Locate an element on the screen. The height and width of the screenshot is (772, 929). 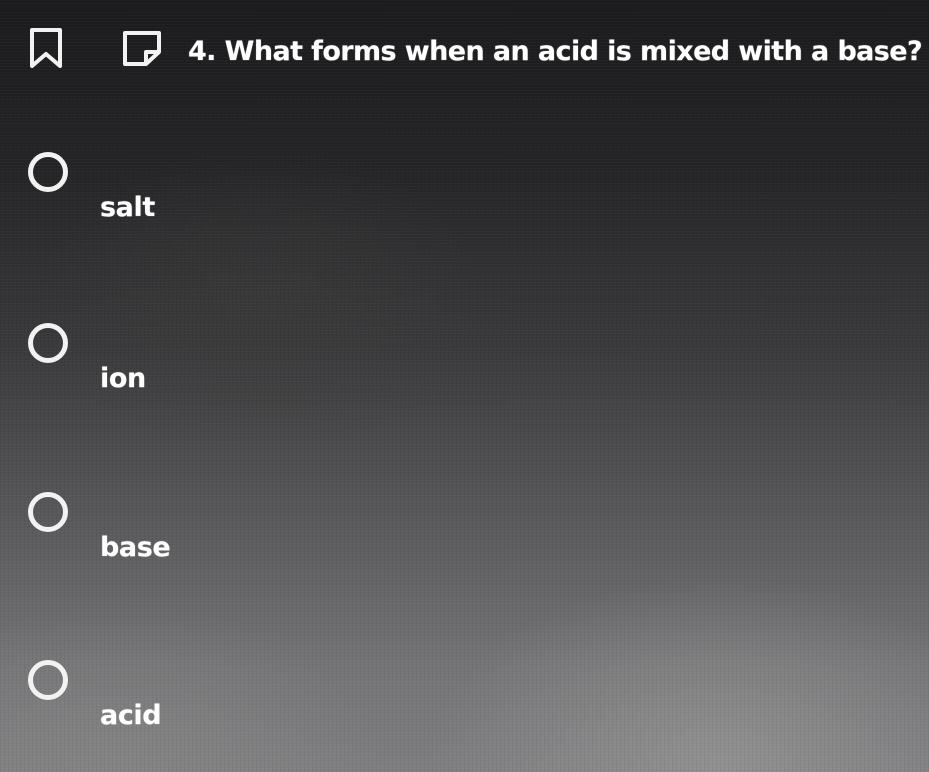
option-base: base is located at coordinates (170, 542).